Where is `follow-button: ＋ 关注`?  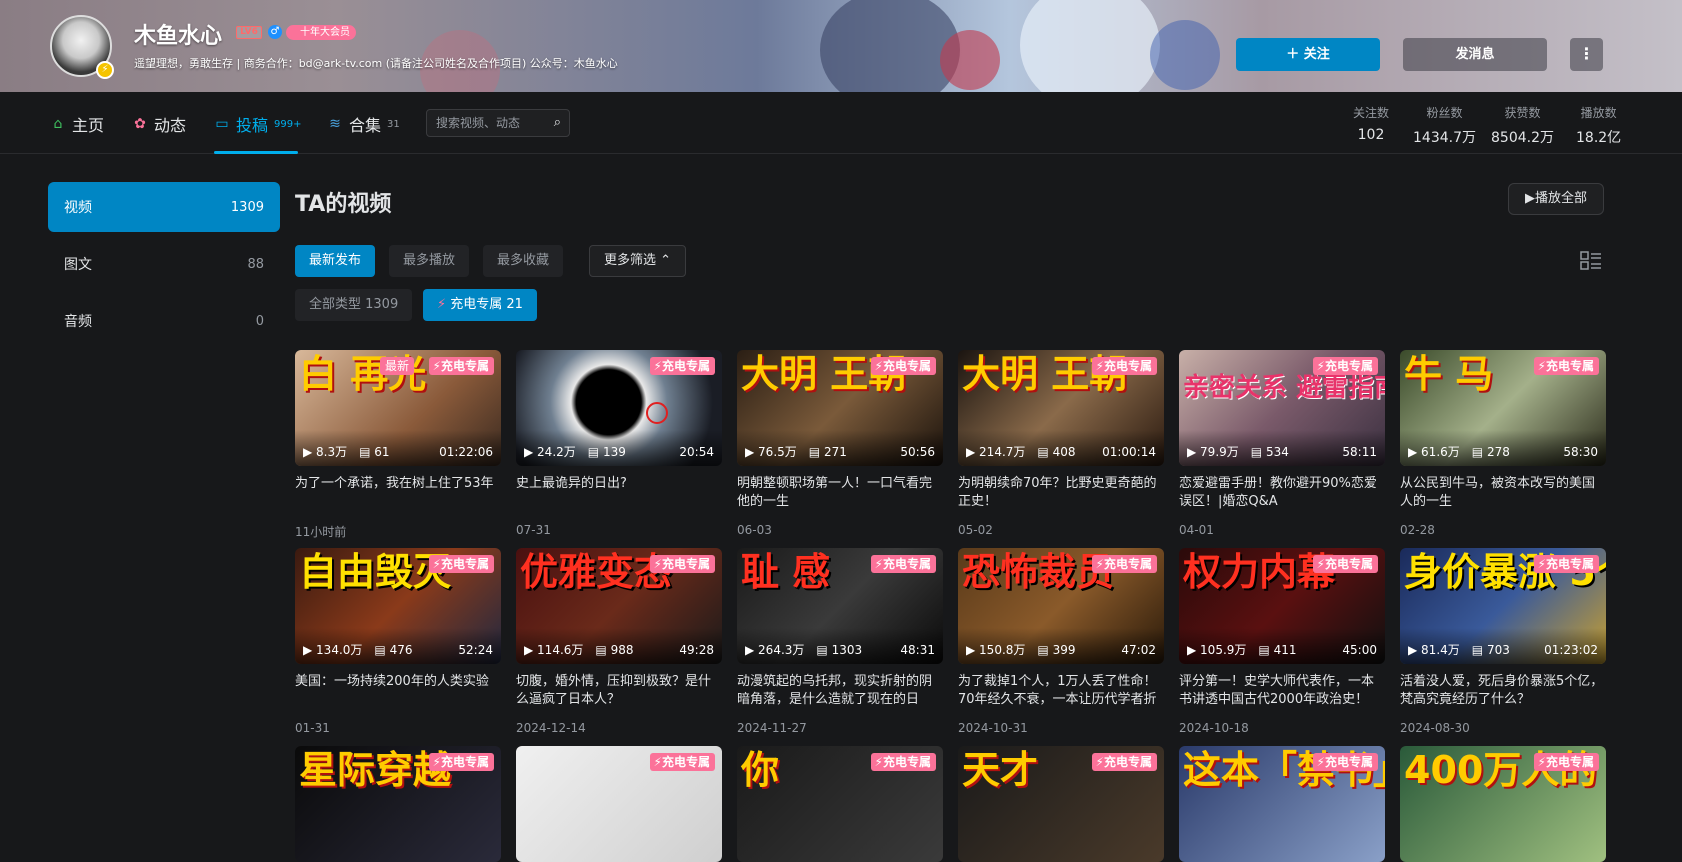
follow-button: ＋ 关注 is located at coordinates (1308, 54).